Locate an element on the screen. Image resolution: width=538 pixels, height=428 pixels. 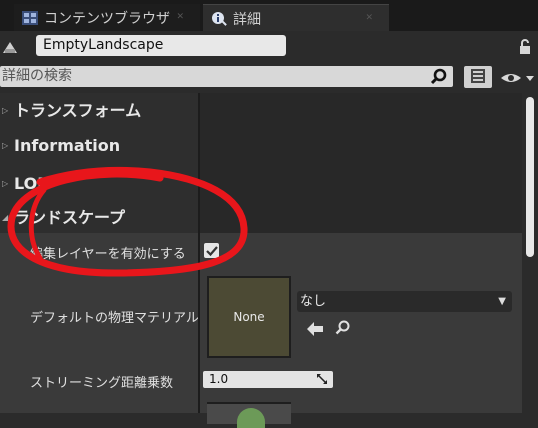
streaming-distance-field: 1.0 is located at coordinates (268, 379).